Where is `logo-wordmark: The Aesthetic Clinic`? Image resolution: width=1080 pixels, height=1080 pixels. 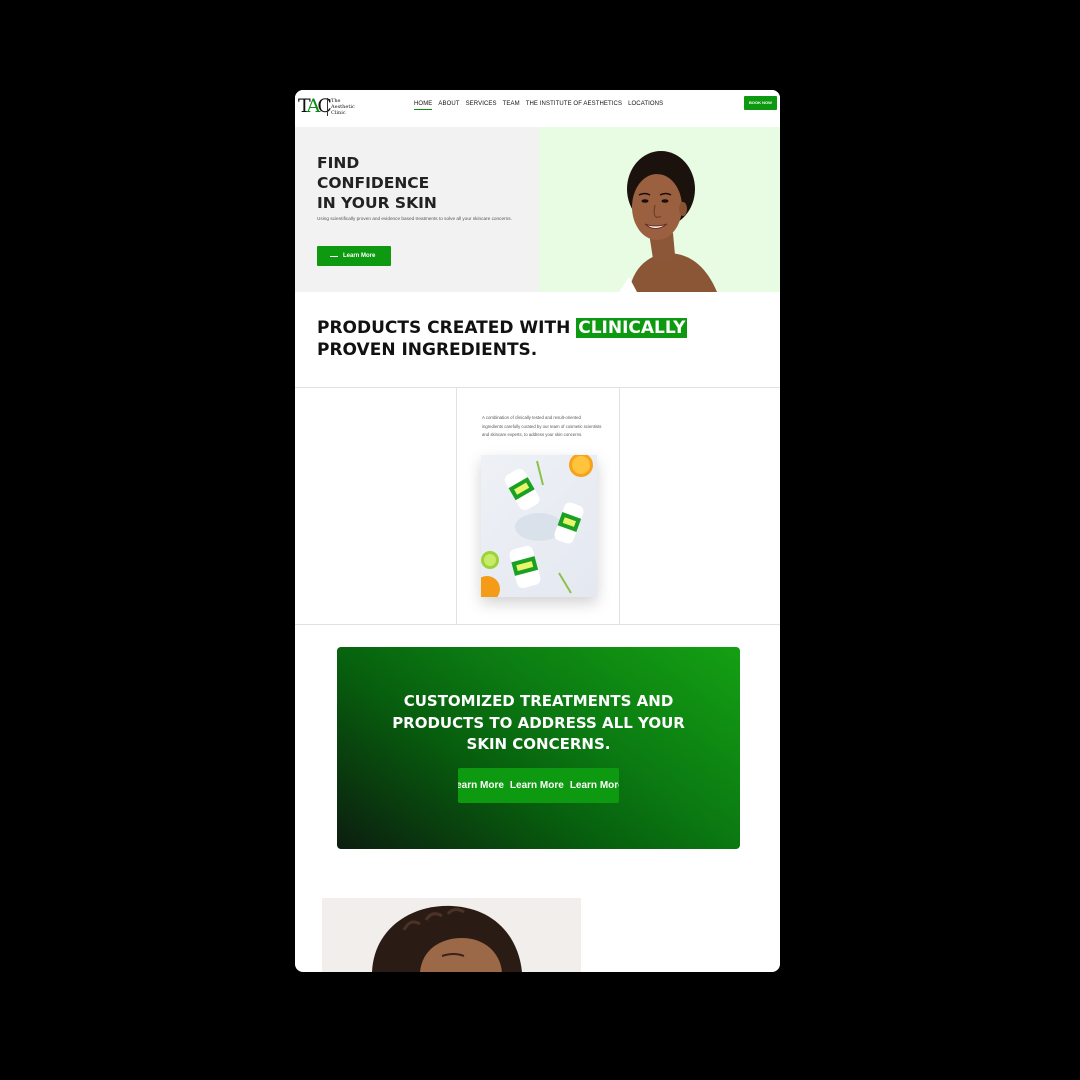
logo-wordmark: The Aesthetic Clinic is located at coordinates (343, 107).